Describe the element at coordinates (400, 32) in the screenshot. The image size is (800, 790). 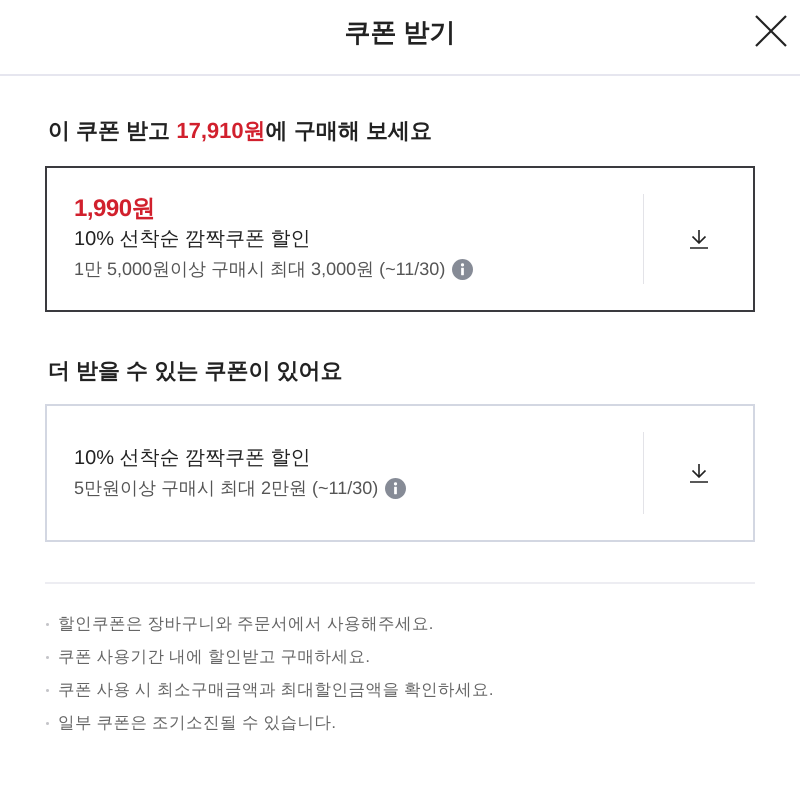
I see `dialog-title: 쿠폰 받기` at that location.